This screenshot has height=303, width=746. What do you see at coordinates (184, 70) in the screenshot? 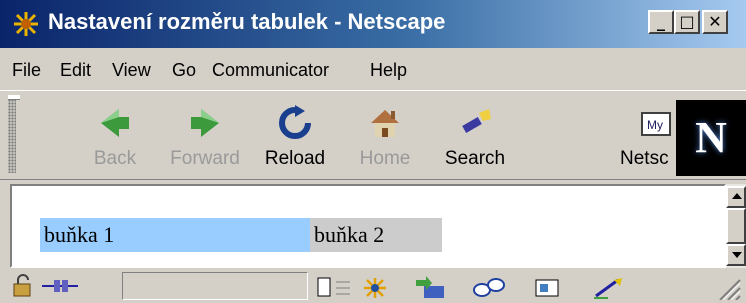
I see `menu-go: Go` at bounding box center [184, 70].